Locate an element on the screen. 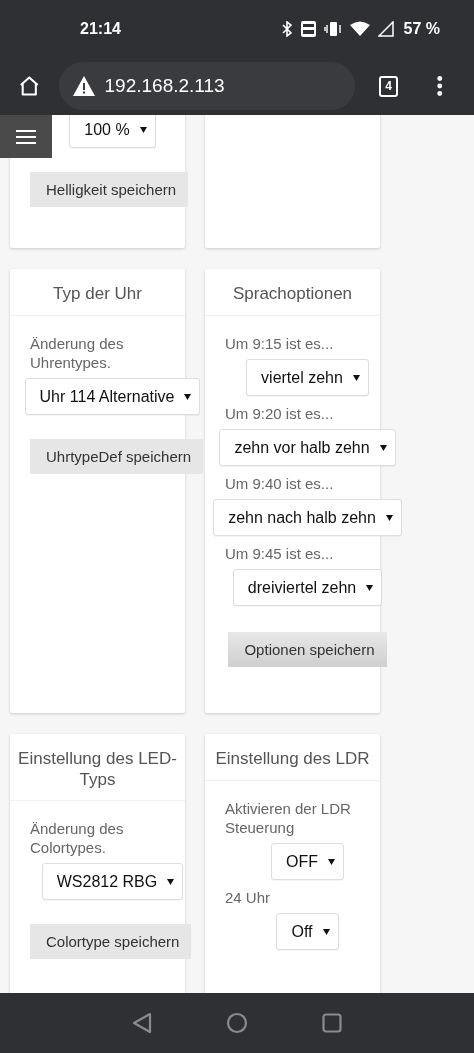 This screenshot has width=474, height=1053. save-button: Optionen speichern is located at coordinates (307, 649).